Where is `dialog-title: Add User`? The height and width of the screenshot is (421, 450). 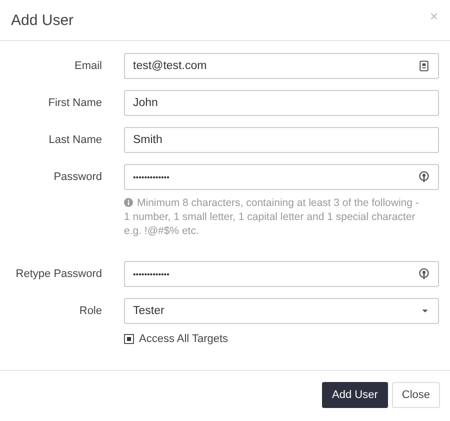
dialog-title: Add User is located at coordinates (42, 20).